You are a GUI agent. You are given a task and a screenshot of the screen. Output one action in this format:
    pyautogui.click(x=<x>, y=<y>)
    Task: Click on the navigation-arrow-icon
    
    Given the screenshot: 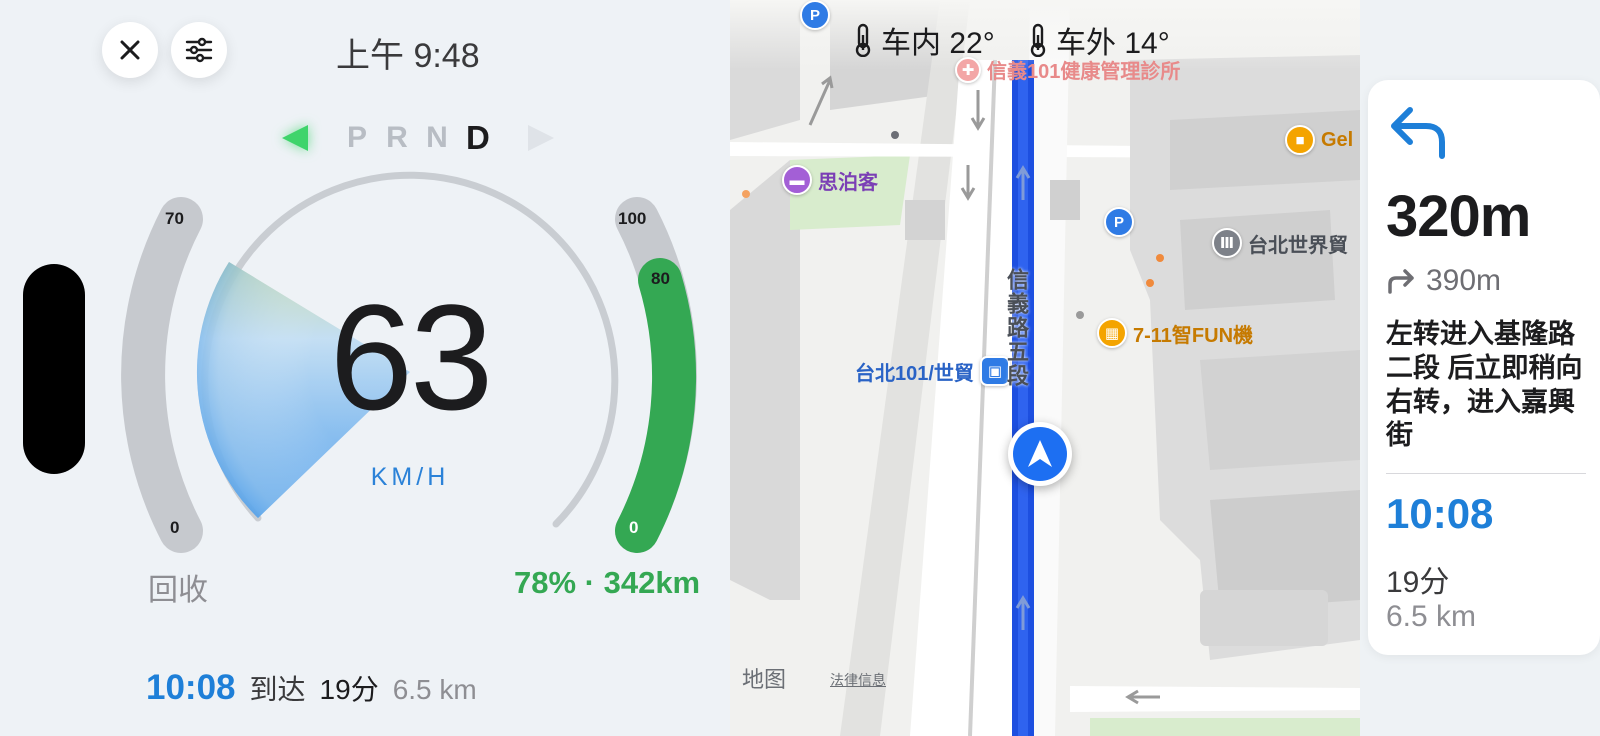 What is the action you would take?
    pyautogui.click(x=1040, y=453)
    